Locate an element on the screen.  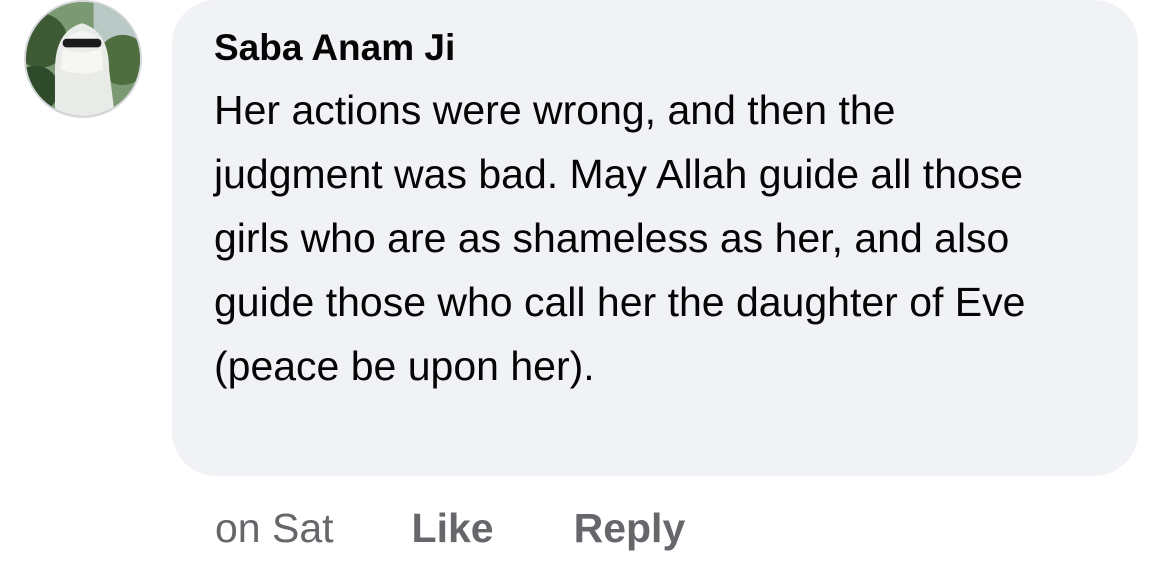
comment-actions: on Sat Like Reply is located at coordinates (450, 528).